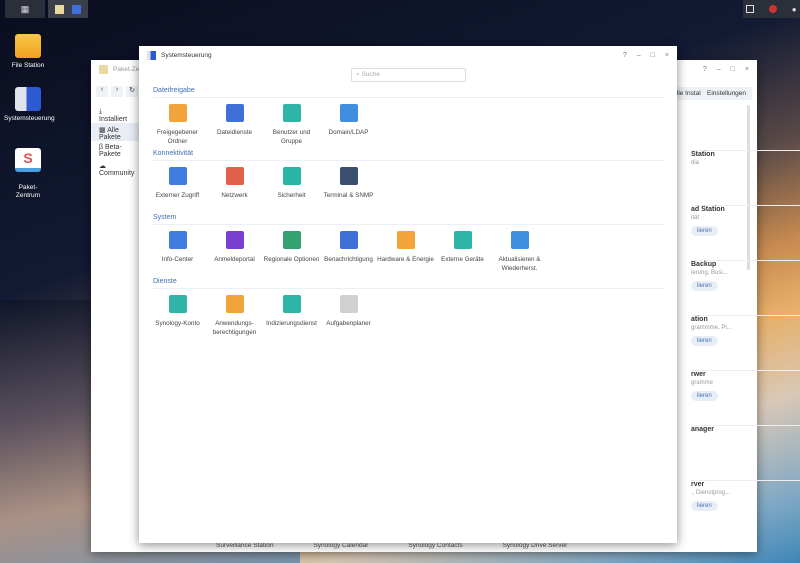  What do you see at coordinates (102, 91) in the screenshot?
I see `back-button: ‹` at bounding box center [102, 91].